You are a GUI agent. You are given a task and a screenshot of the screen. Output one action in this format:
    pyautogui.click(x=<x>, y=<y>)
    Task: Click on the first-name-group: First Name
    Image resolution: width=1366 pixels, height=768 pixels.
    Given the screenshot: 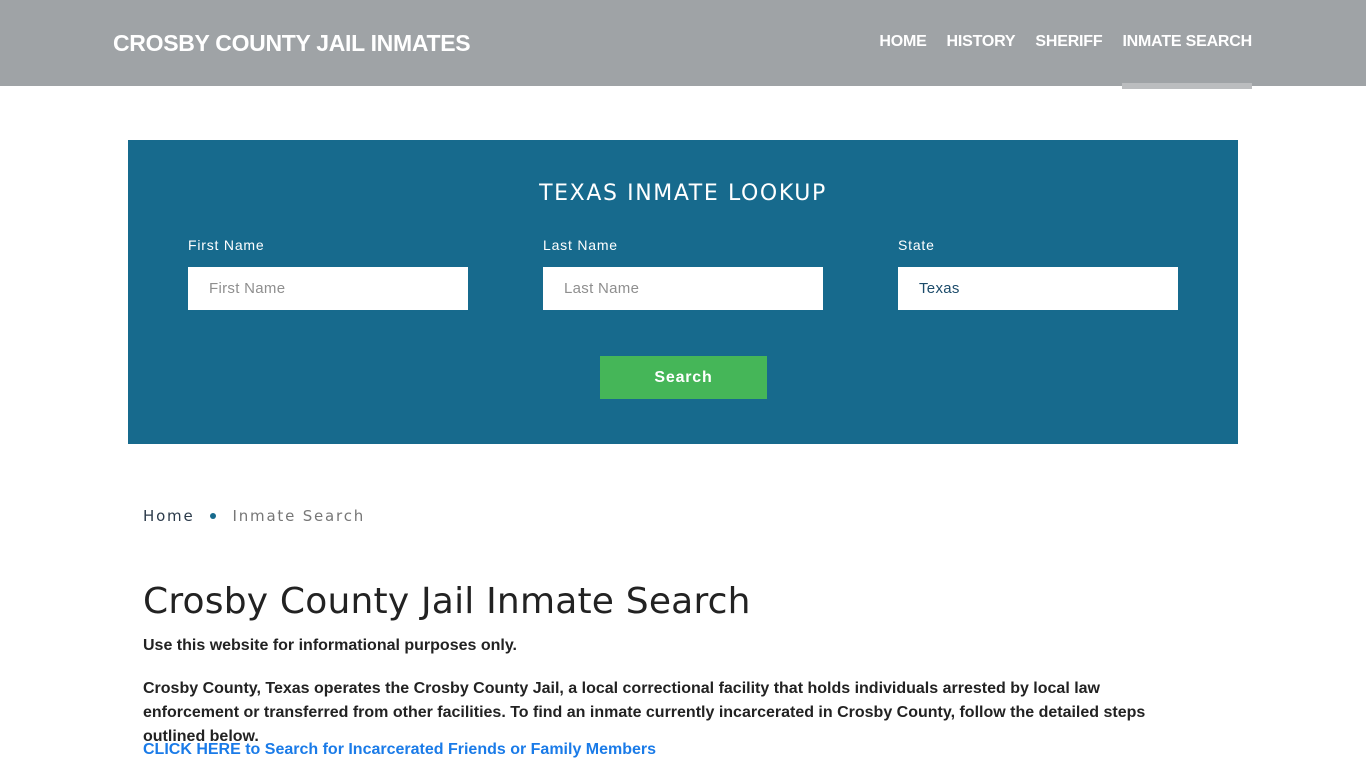 What is the action you would take?
    pyautogui.click(x=328, y=273)
    